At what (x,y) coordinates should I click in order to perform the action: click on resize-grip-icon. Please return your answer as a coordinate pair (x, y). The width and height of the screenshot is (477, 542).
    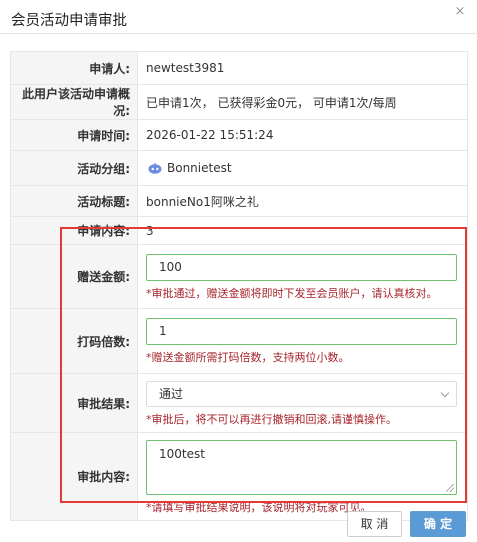
    Looking at the image, I should click on (450, 487).